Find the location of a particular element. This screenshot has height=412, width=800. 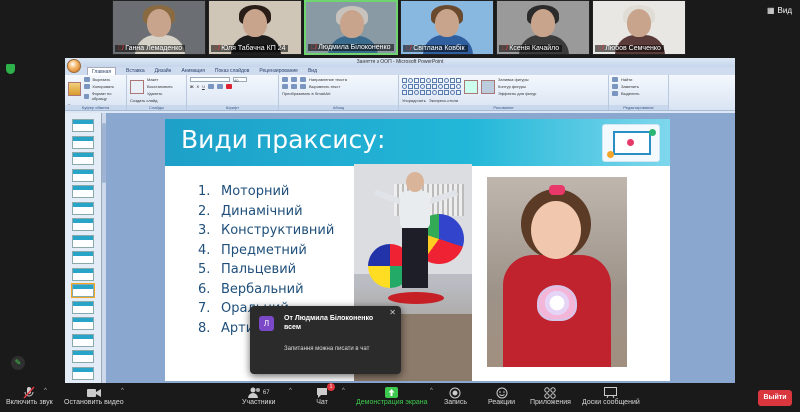

participant-tile: 🎙̸ Ганна Лемаденко is located at coordinates (159, 27).